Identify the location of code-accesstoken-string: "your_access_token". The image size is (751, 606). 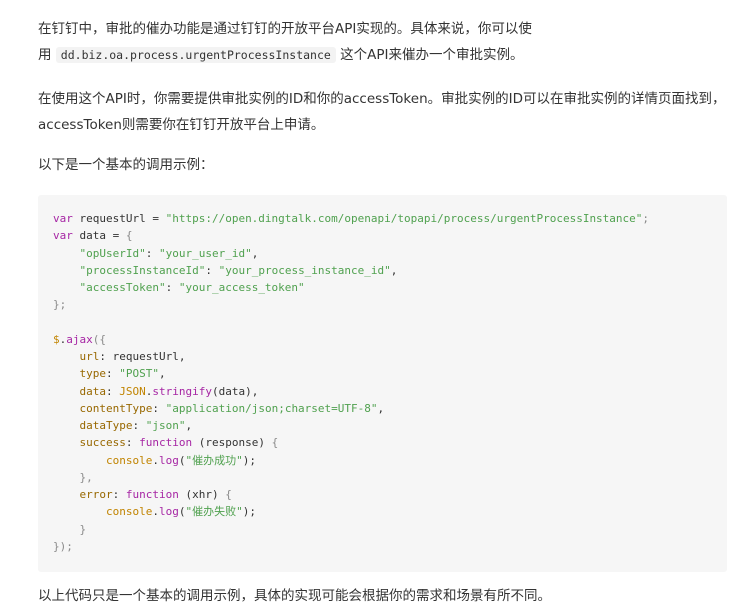
(241, 287).